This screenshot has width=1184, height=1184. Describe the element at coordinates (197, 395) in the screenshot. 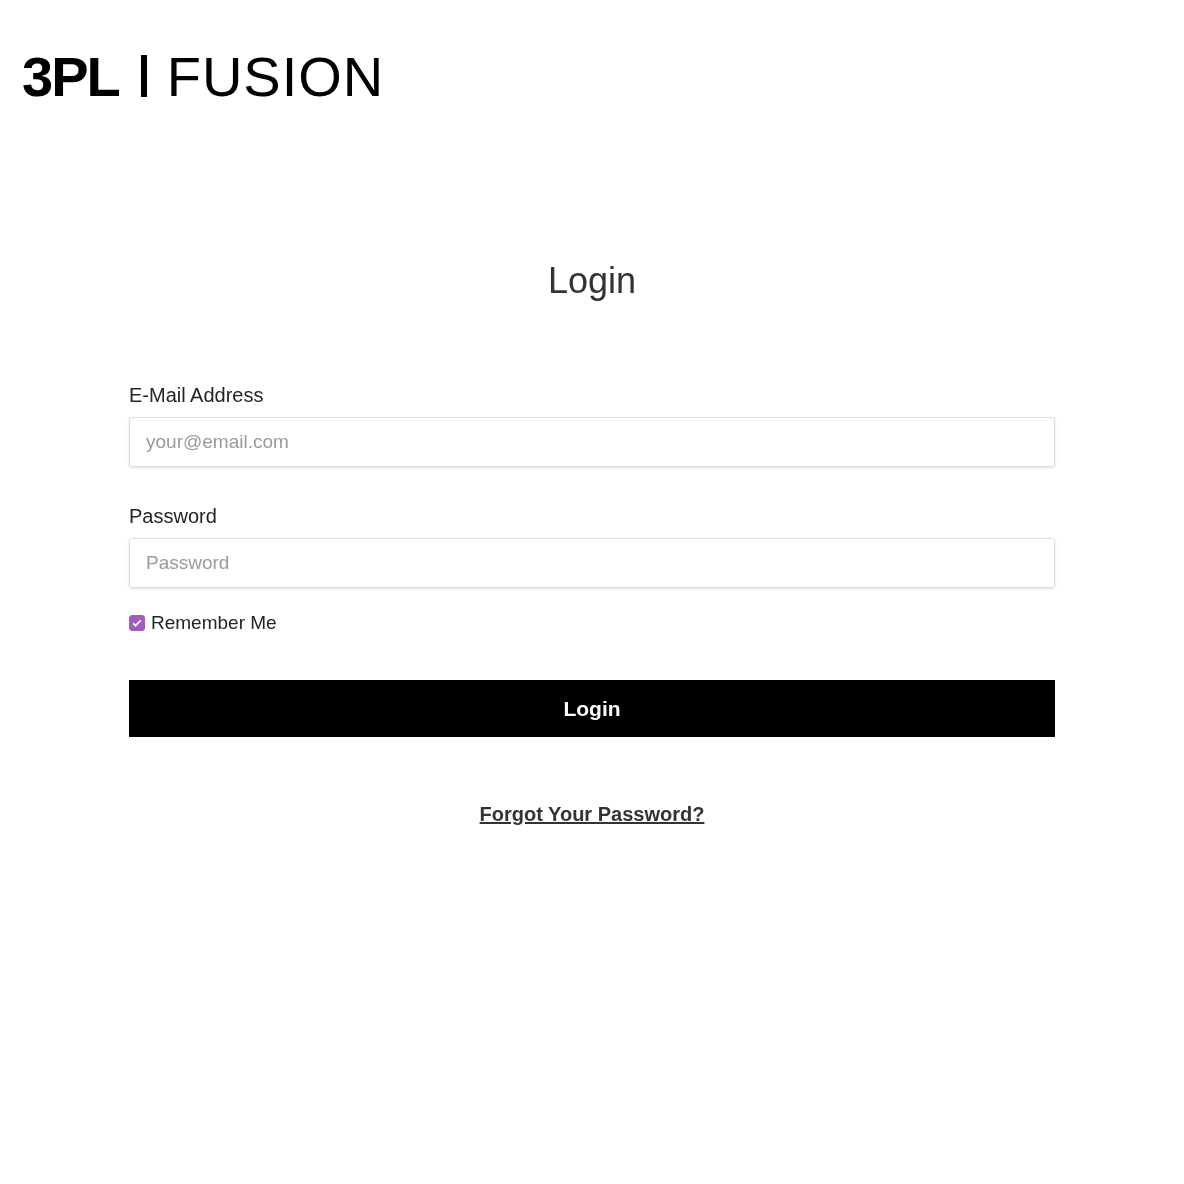

I see `field-label: E-Mail Address` at that location.